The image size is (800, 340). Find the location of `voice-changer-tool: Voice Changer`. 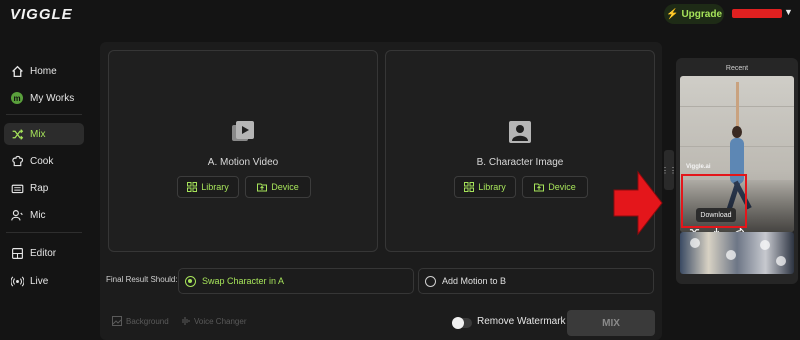

voice-changer-tool: Voice Changer is located at coordinates (213, 321).